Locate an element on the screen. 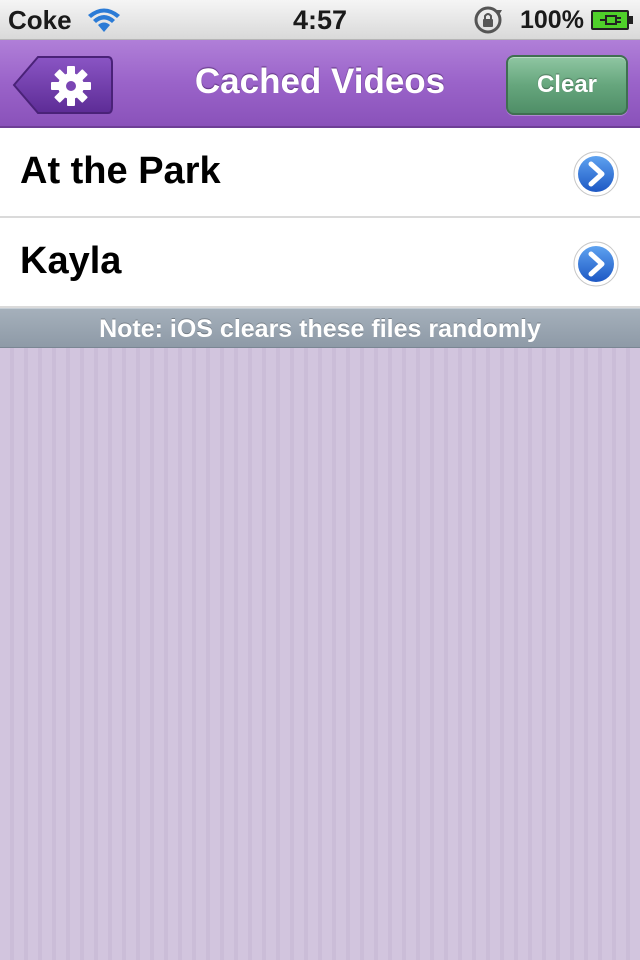 The height and width of the screenshot is (960, 640). list-item: Kayla is located at coordinates (320, 263).